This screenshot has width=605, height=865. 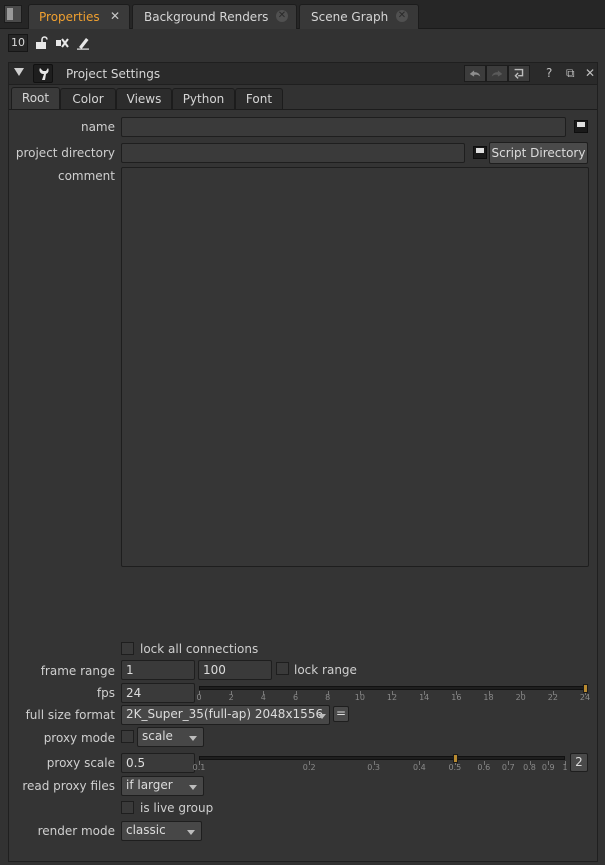 I want to click on wrench-icon, so click(x=43, y=73).